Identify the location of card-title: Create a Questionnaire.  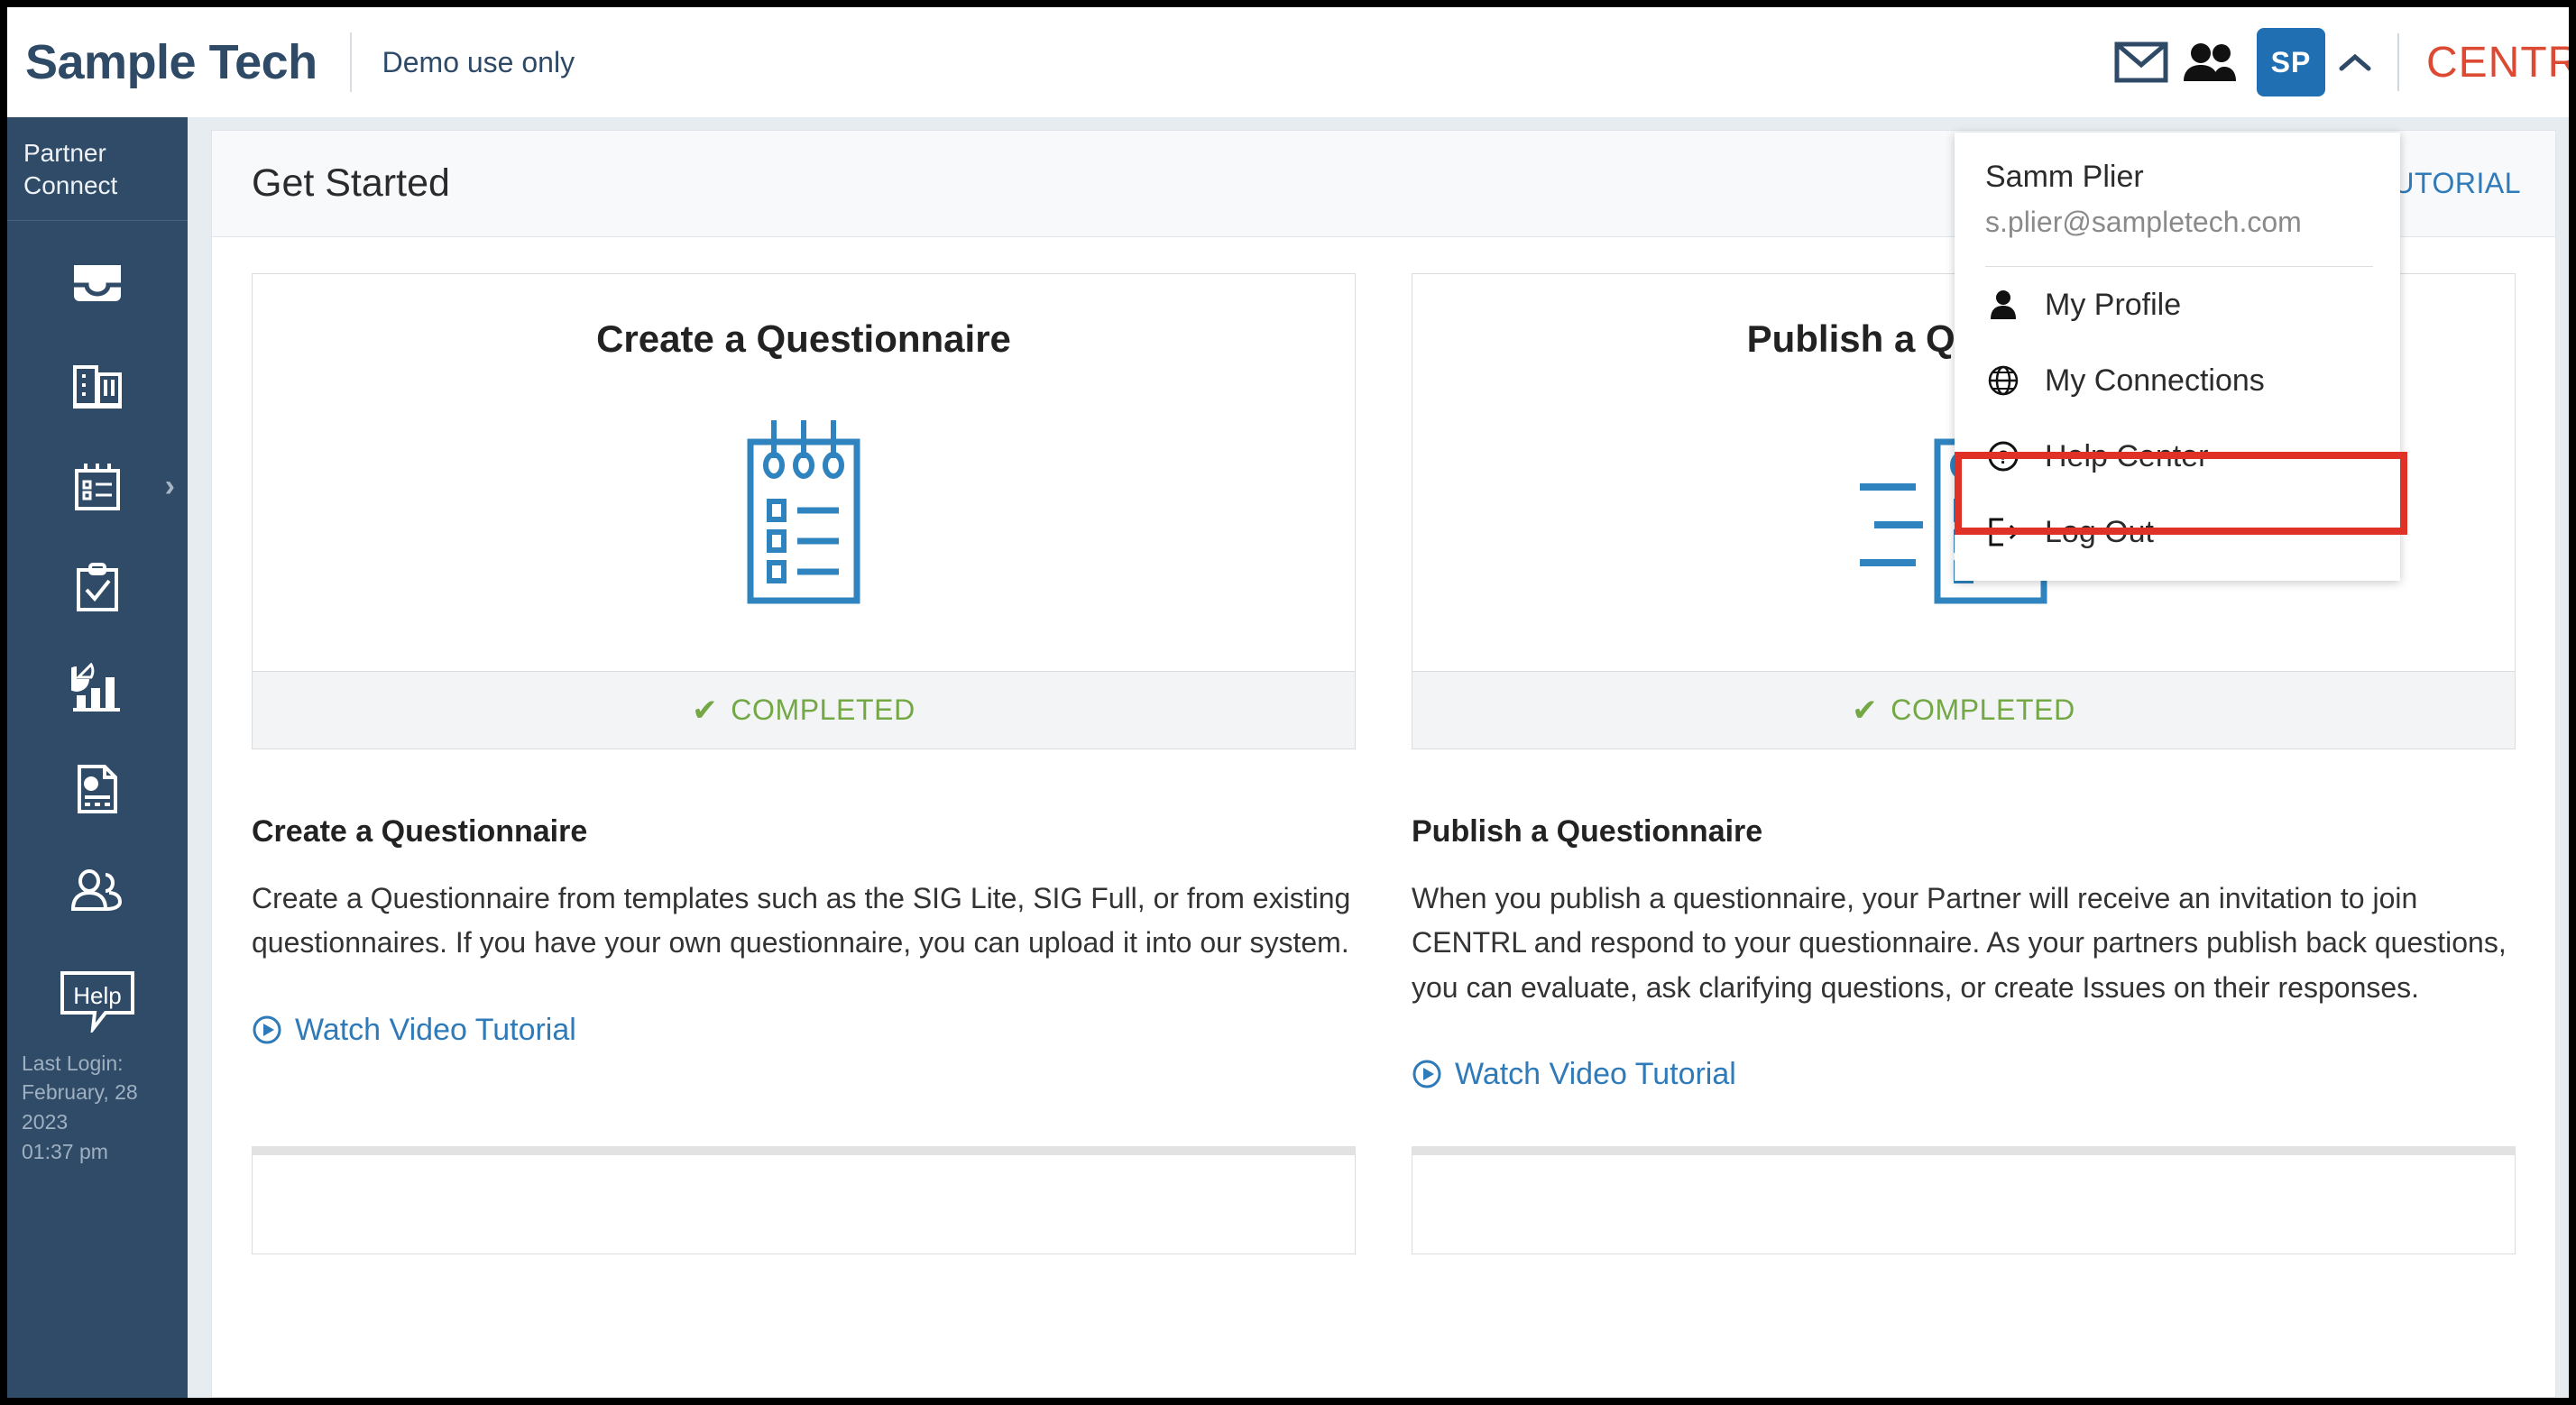
(803, 338).